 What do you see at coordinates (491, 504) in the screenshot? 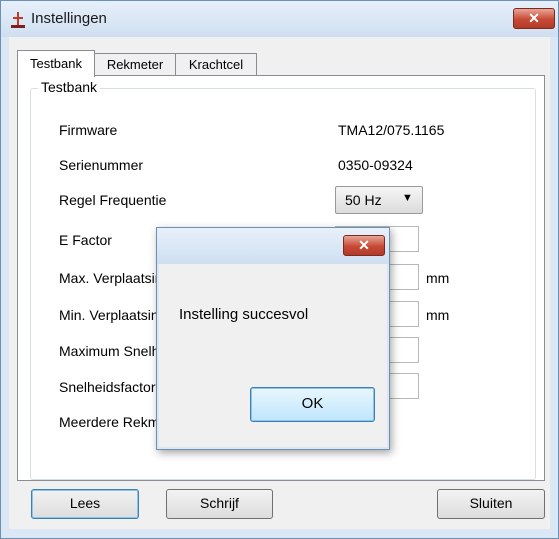
I see `close-button: Sluiten` at bounding box center [491, 504].